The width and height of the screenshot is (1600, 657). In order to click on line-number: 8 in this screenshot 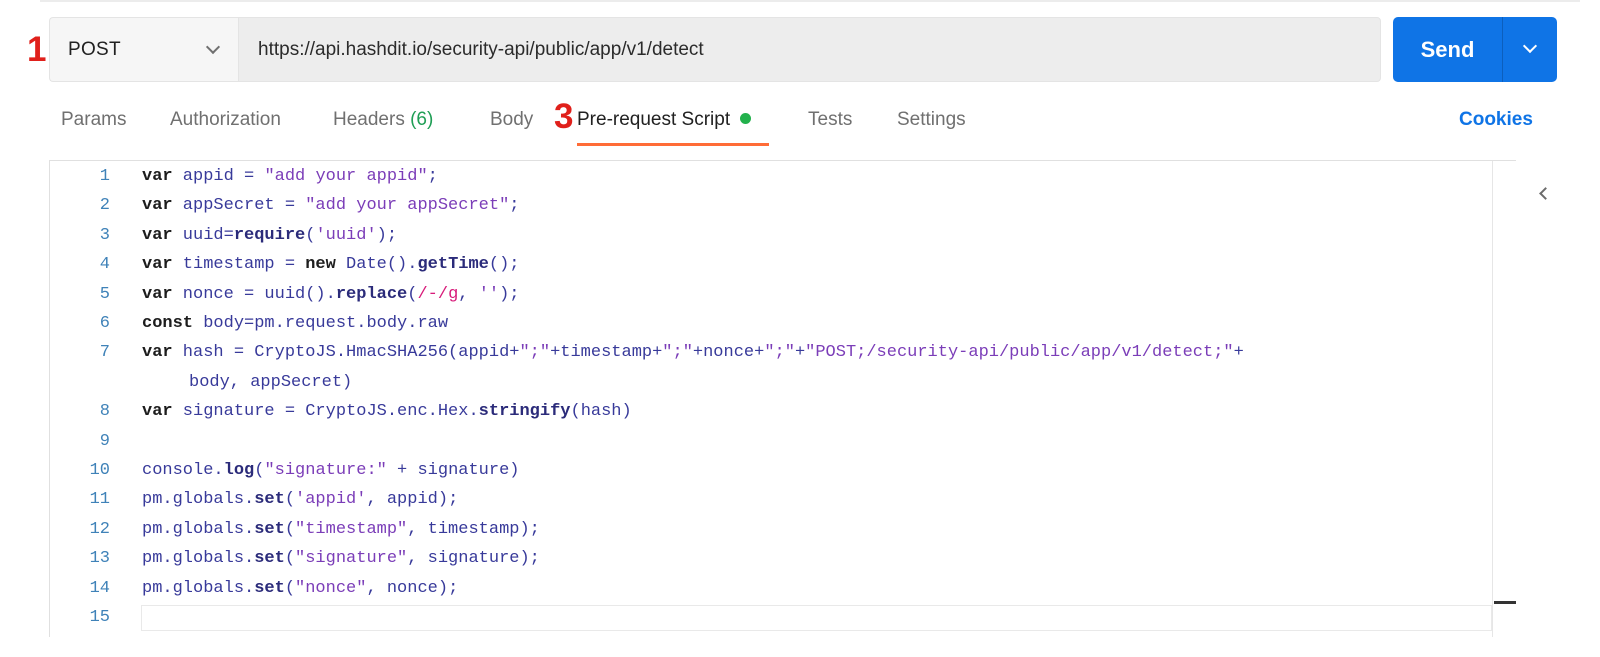, I will do `click(104, 411)`.